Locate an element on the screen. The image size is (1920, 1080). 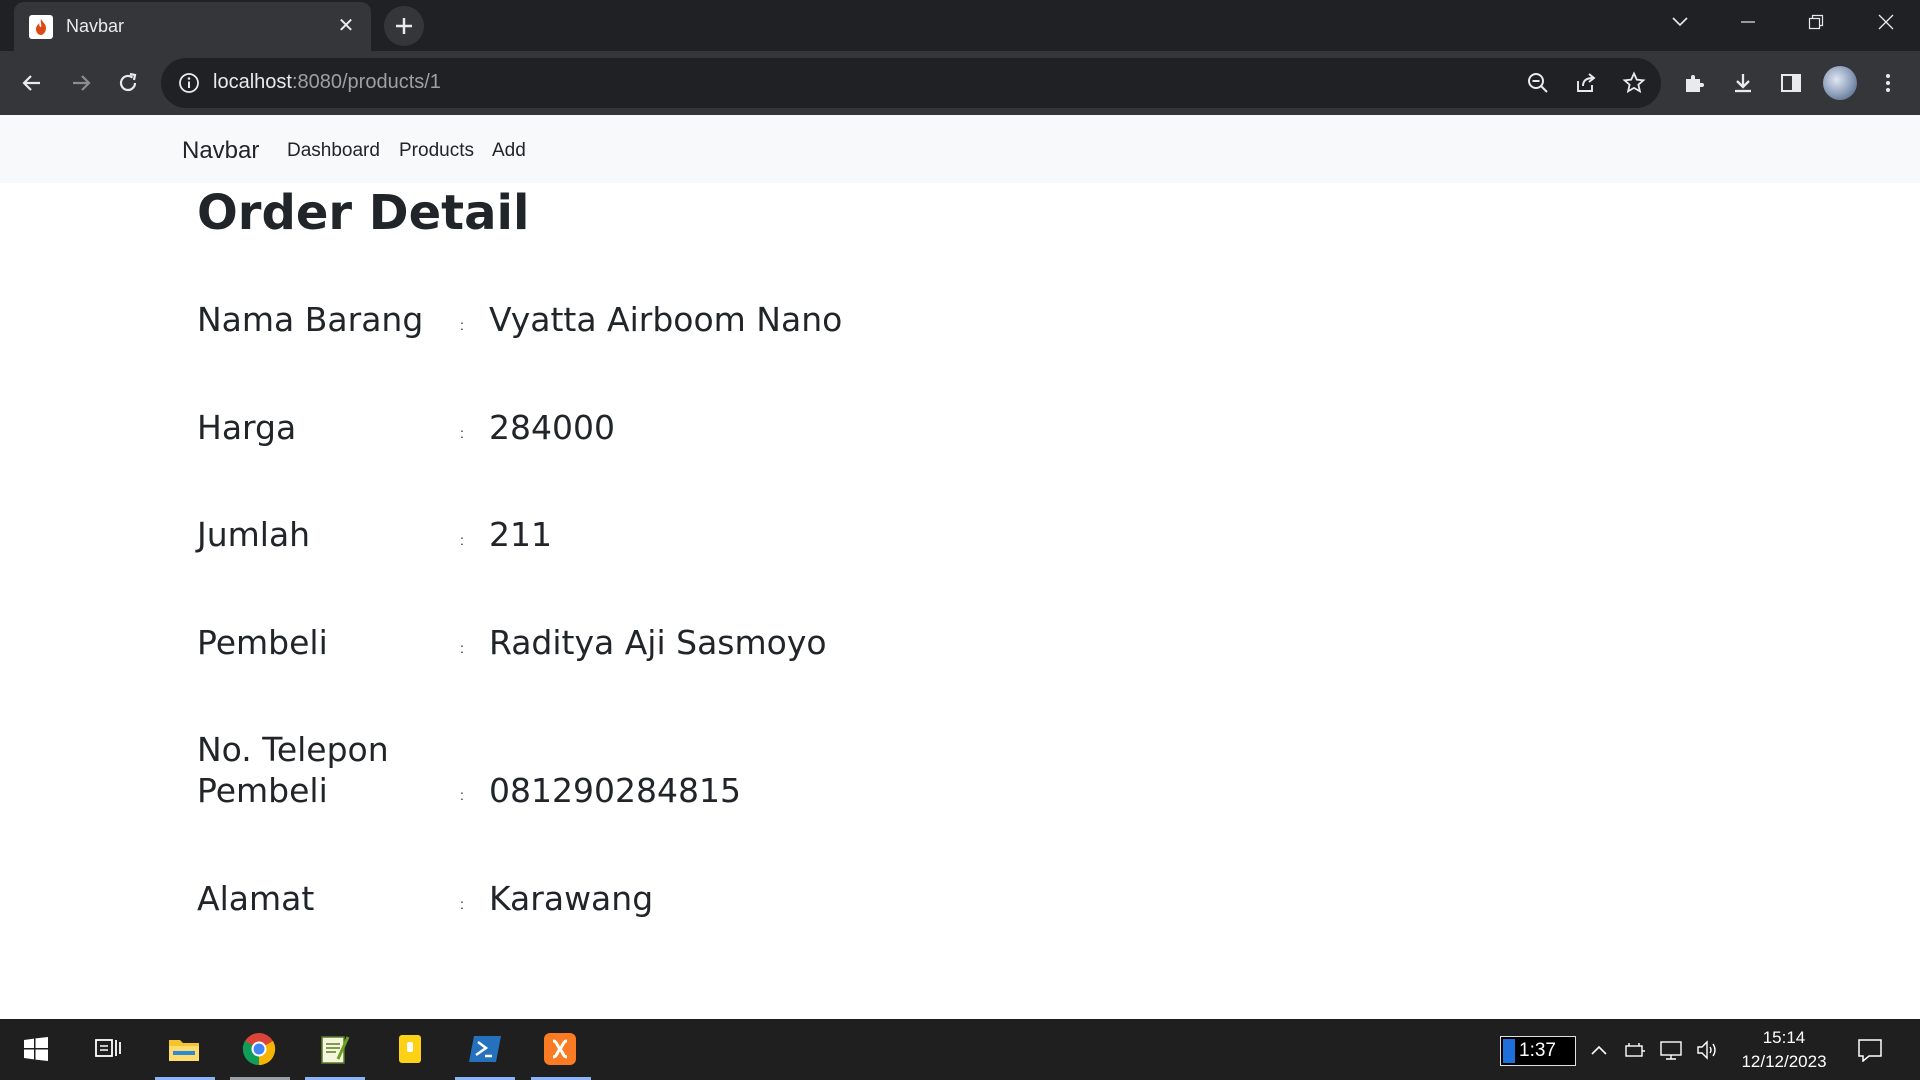
battery-fill is located at coordinates (1509, 1051).